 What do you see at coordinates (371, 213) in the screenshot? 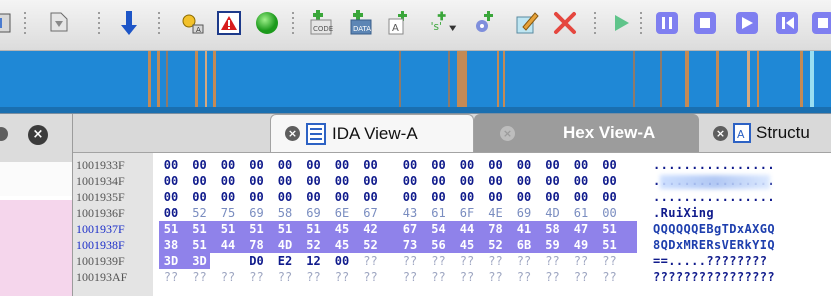
I see `hex-byte: 67` at bounding box center [371, 213].